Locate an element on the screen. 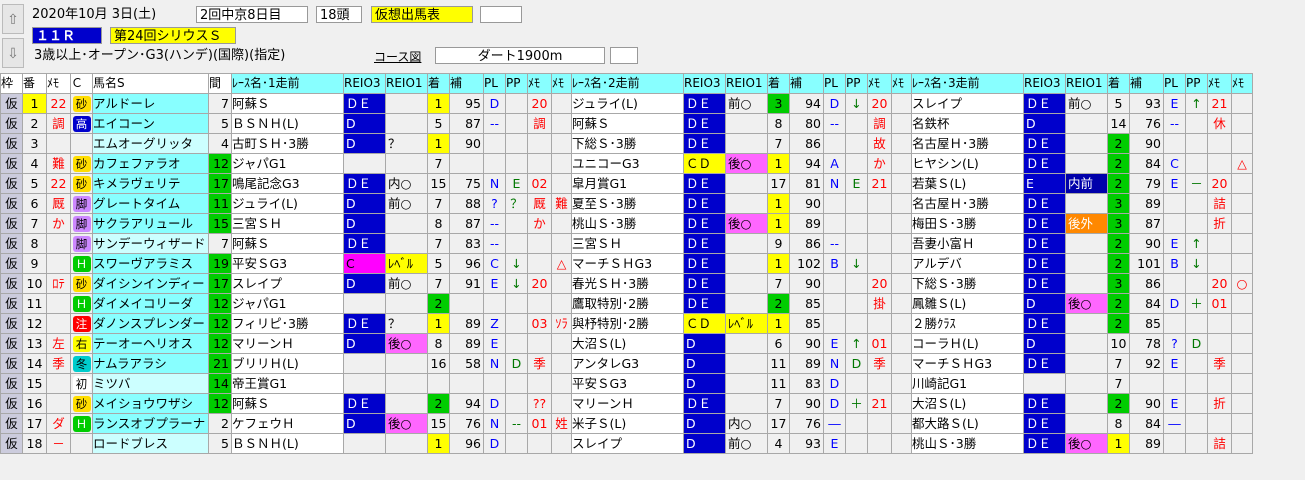 This screenshot has height=480, width=1305. horse-name: エムオーグリッタ is located at coordinates (150, 143).